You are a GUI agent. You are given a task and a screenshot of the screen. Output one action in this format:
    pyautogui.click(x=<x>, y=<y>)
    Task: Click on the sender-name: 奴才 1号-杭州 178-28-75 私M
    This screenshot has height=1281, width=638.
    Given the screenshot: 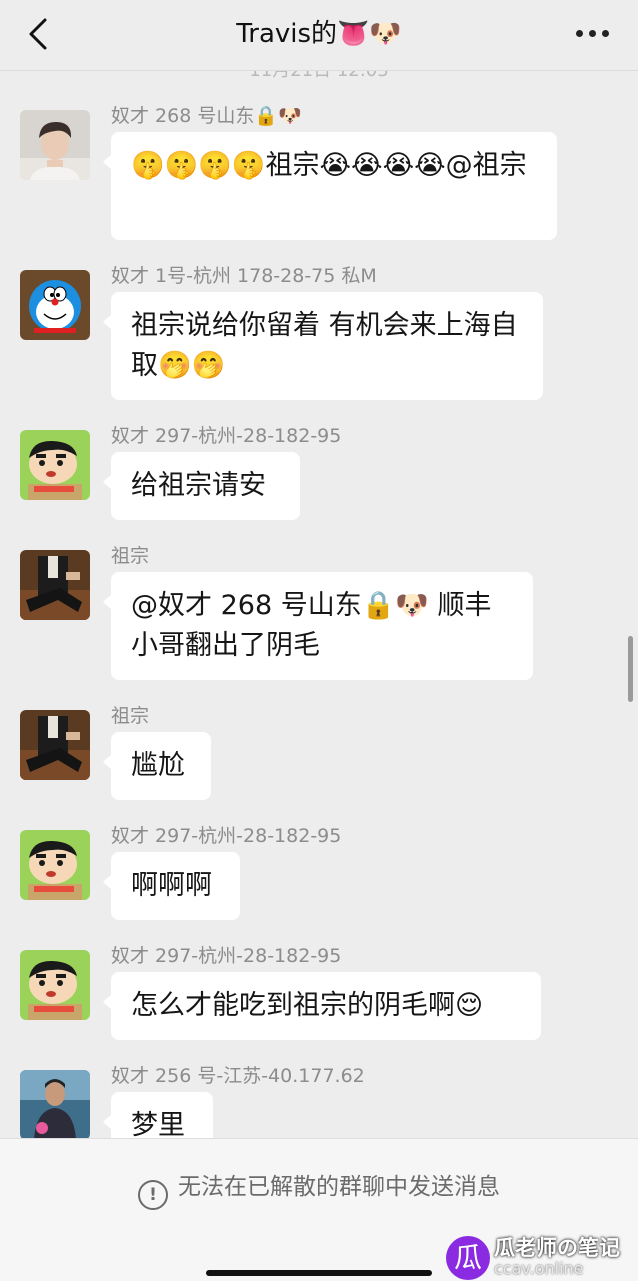 What is the action you would take?
    pyautogui.click(x=244, y=276)
    